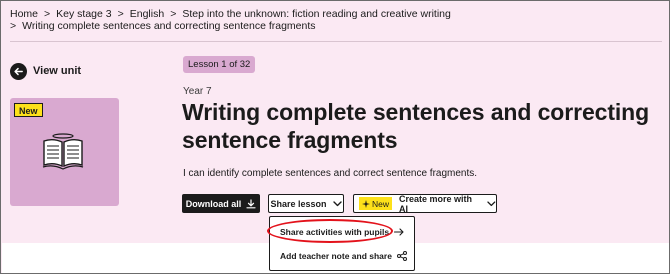 The height and width of the screenshot is (274, 670). Describe the element at coordinates (381, 203) in the screenshot. I see `ai-new-badge-label: New` at that location.